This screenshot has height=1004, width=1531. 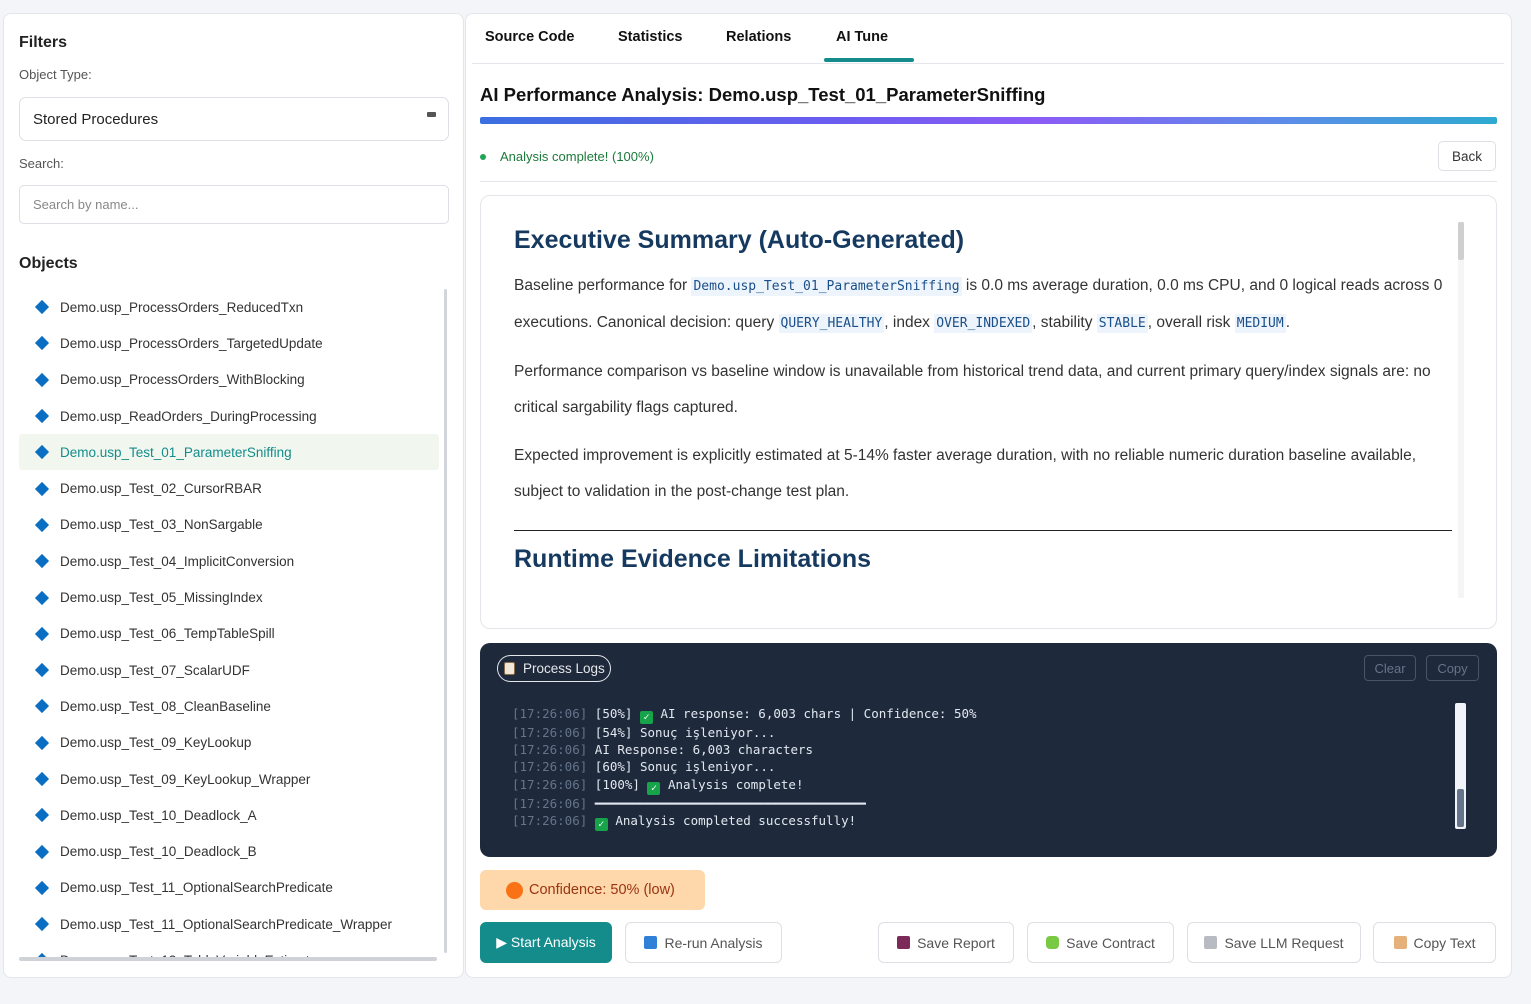 I want to click on confidence-text: Confidence: 50% (low), so click(x=602, y=890).